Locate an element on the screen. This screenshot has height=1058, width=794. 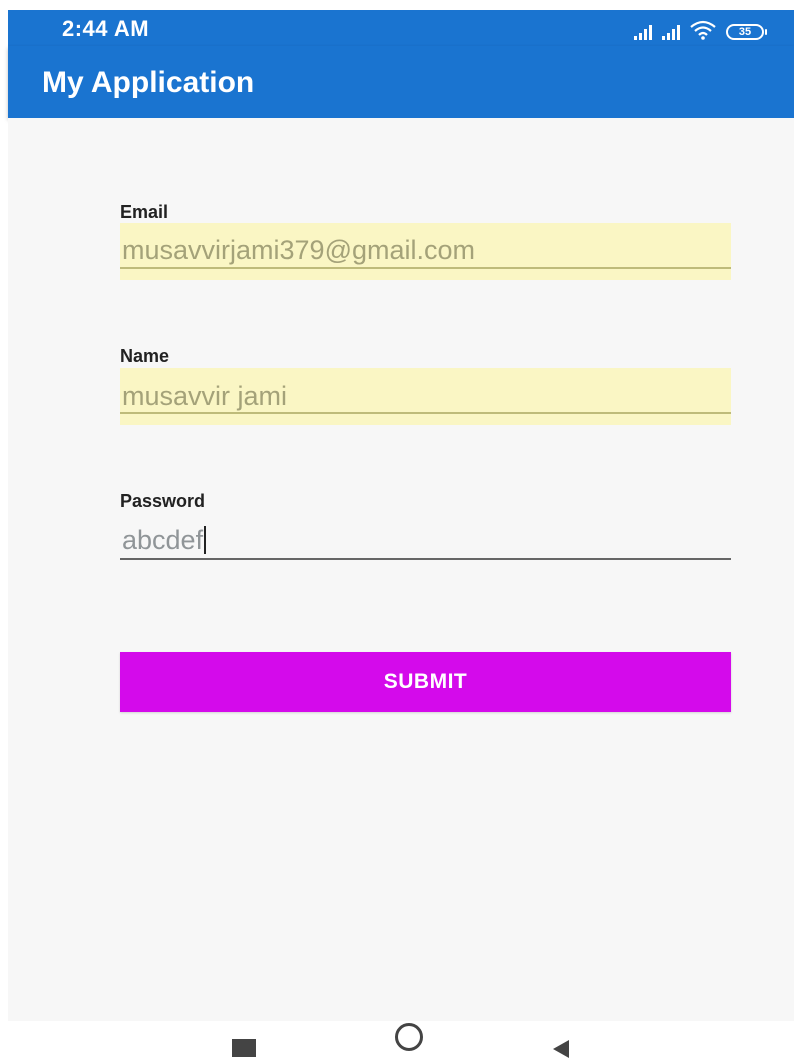
name-underline is located at coordinates (425, 413).